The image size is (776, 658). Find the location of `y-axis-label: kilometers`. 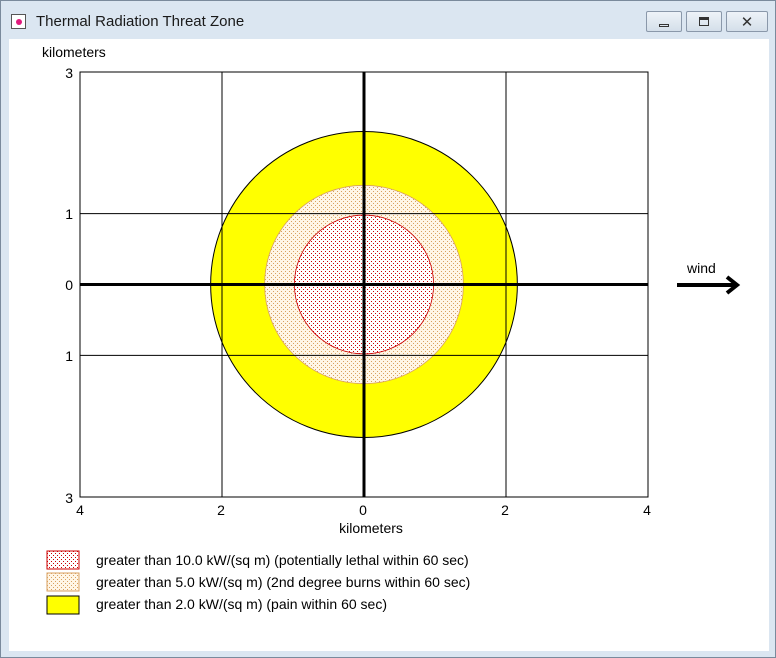

y-axis-label: kilometers is located at coordinates (74, 52).